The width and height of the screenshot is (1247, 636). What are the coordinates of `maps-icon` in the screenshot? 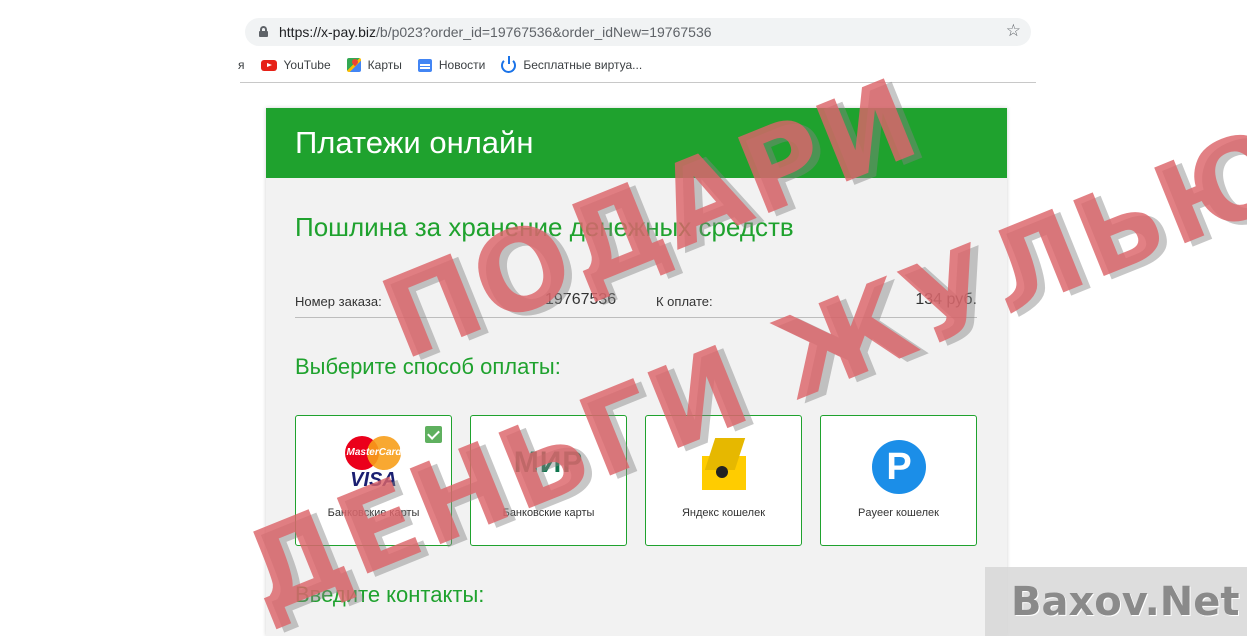 It's located at (353, 65).